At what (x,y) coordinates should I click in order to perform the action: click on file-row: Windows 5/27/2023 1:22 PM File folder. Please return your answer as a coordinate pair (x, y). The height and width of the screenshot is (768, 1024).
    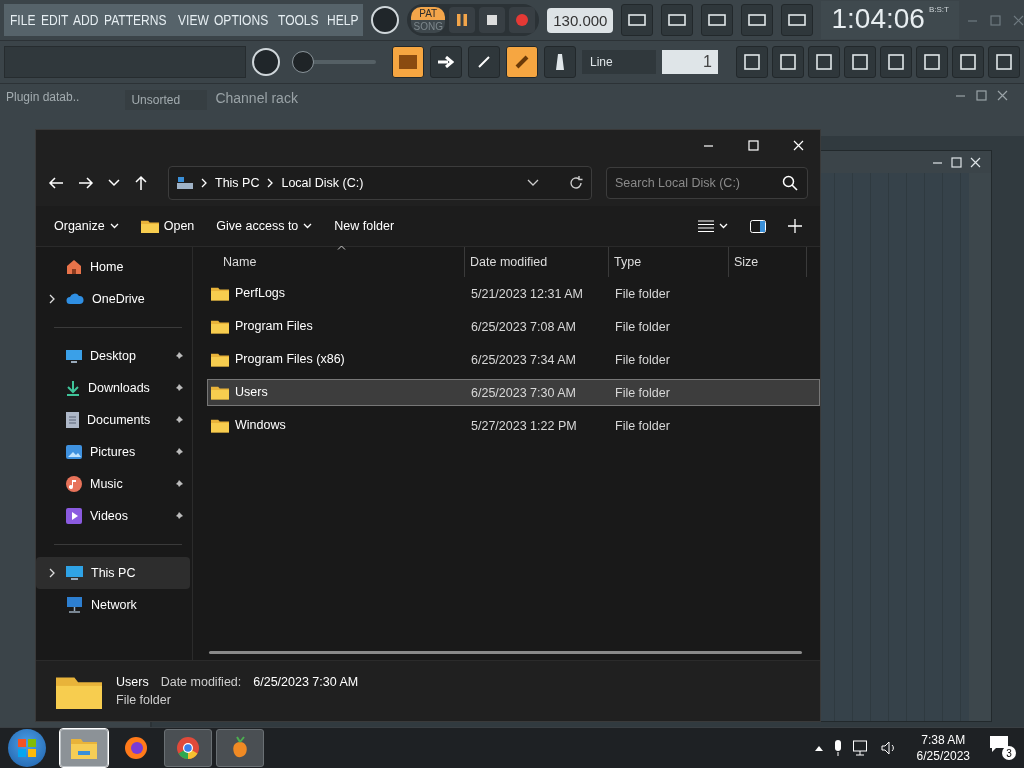
    Looking at the image, I should click on (513, 425).